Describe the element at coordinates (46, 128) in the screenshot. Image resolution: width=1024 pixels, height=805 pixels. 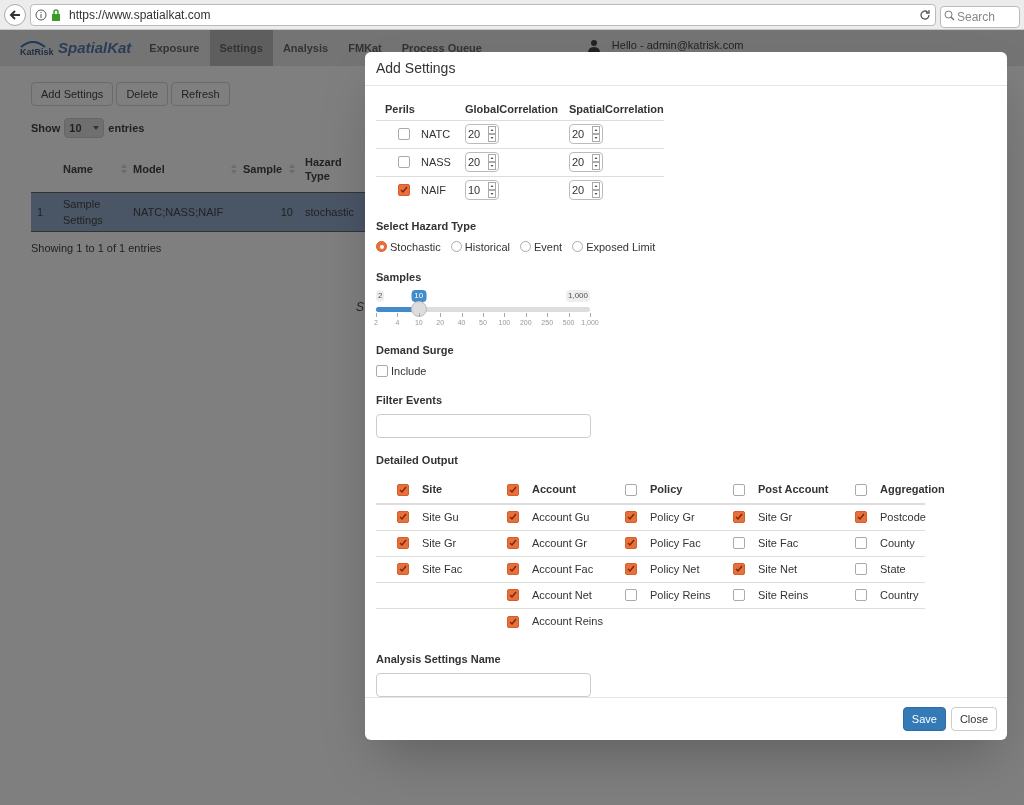
I see `show-label: Show` at that location.